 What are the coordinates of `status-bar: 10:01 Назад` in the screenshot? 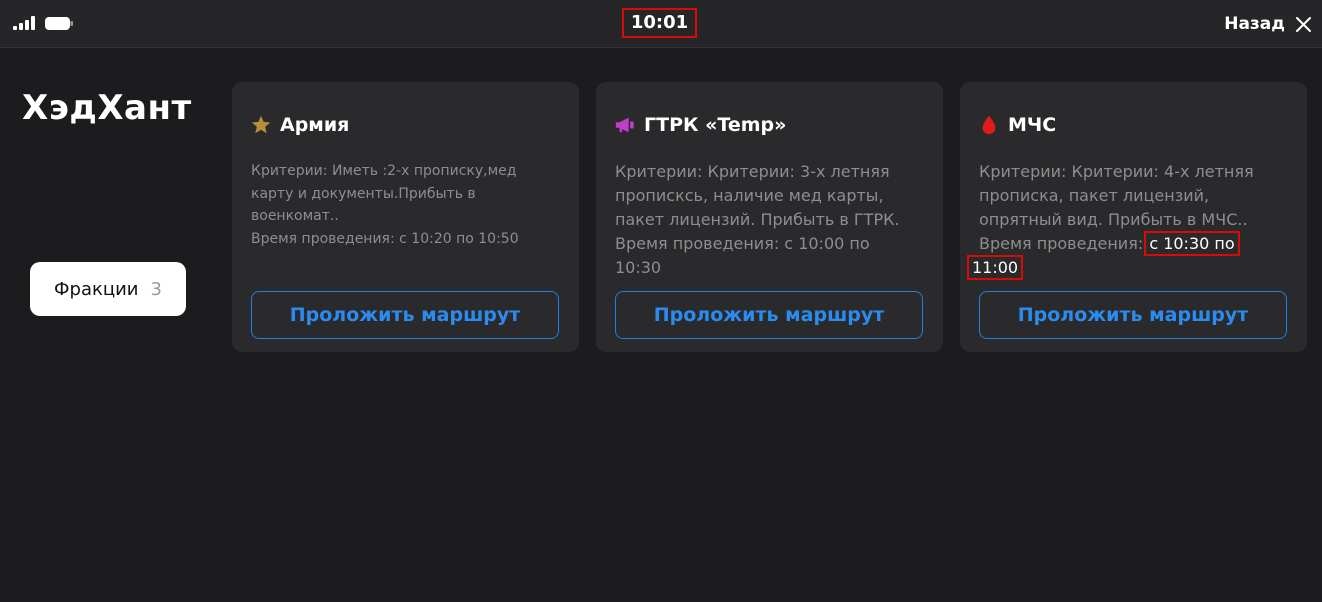 It's located at (661, 24).